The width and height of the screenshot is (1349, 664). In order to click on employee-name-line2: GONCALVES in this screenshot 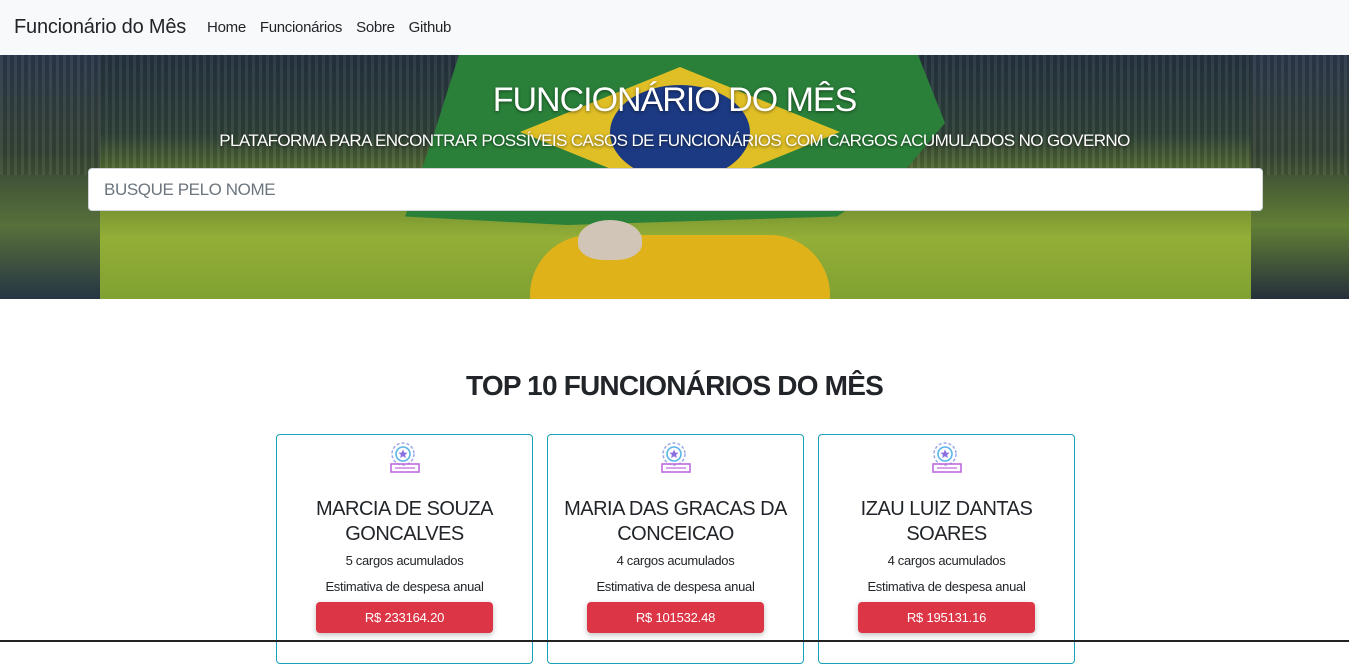, I will do `click(404, 534)`.